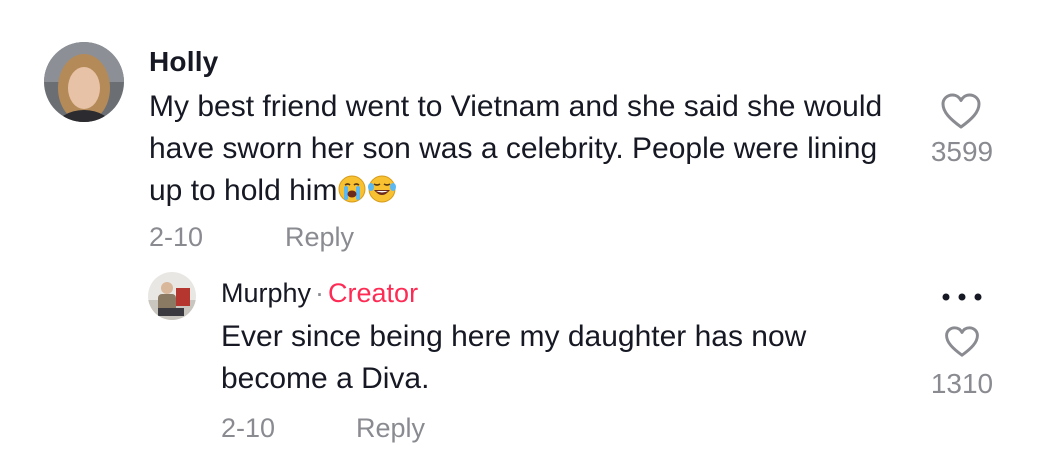 The image size is (1054, 456). I want to click on loudly-crying-face-icon, so click(352, 189).